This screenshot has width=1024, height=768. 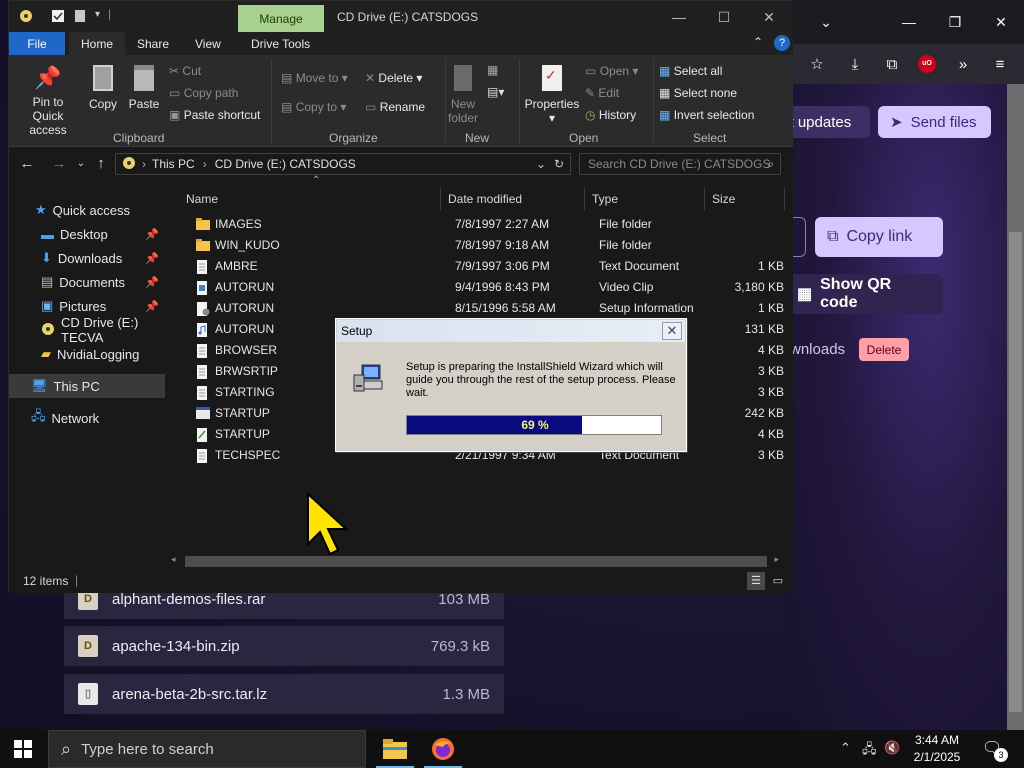 What do you see at coordinates (724, 17) in the screenshot?
I see `maximize-button: ☐` at bounding box center [724, 17].